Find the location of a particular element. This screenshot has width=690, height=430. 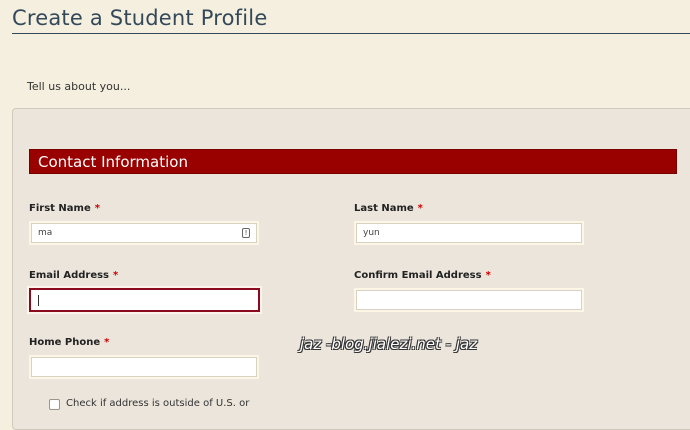

section-title: Contact Information is located at coordinates (113, 162).